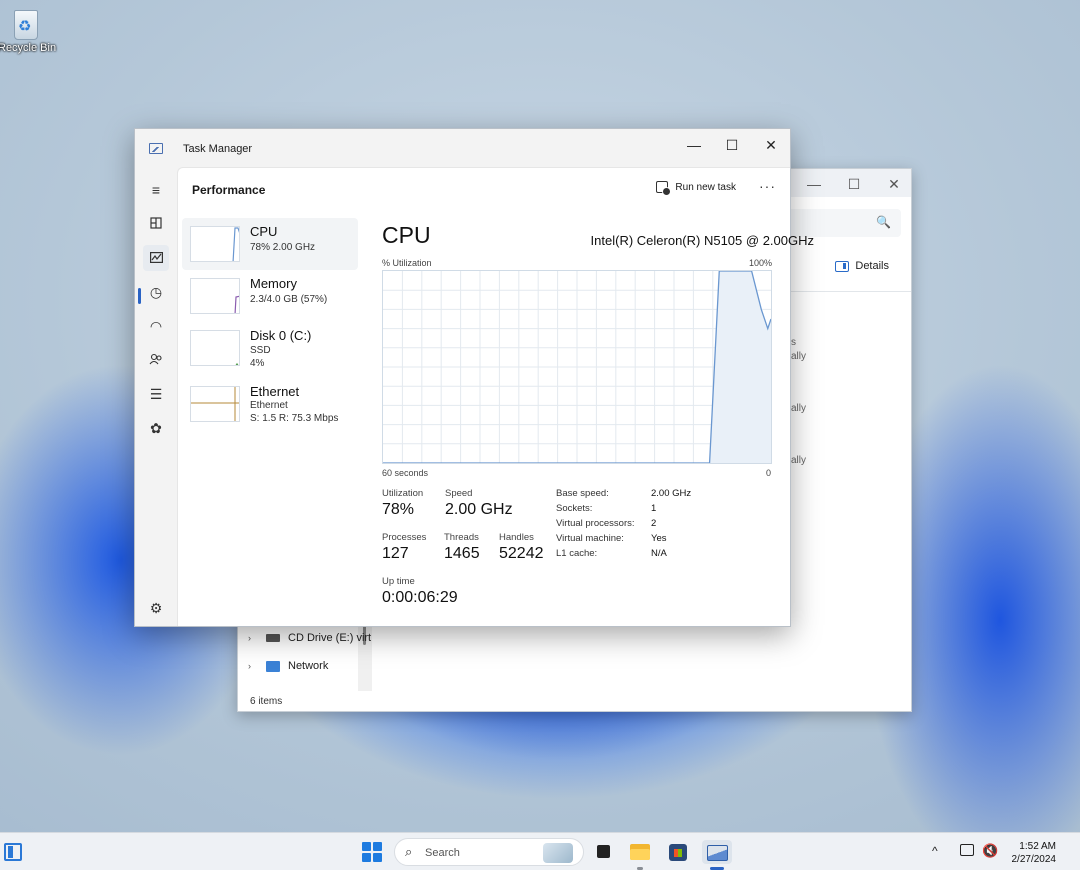  I want to click on run-new-task-button: Run new task, so click(696, 188).